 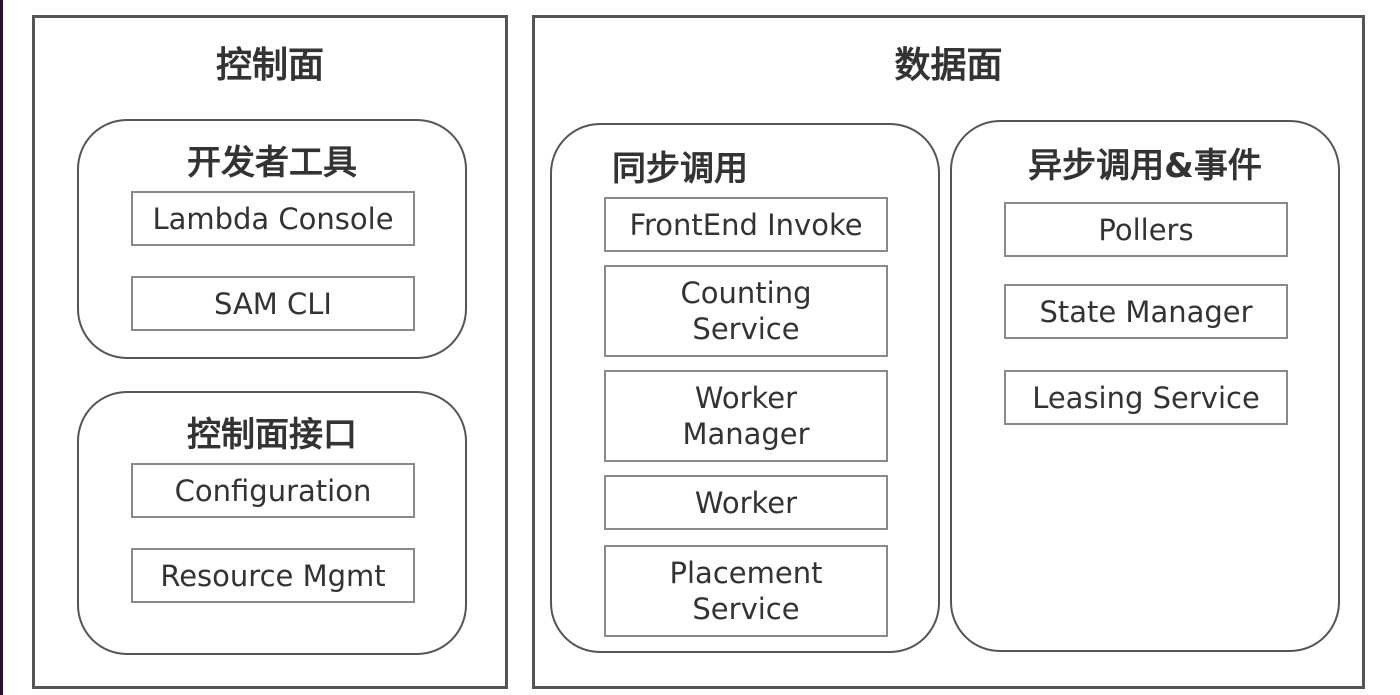 I want to click on sync-invoke-title: 同步调用, so click(x=680, y=169).